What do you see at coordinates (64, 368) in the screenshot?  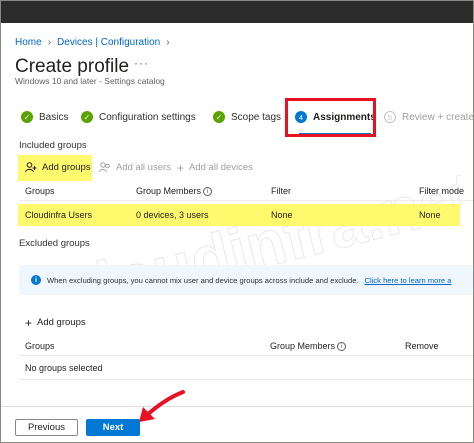 I see `empty-state-text: No groups selected` at bounding box center [64, 368].